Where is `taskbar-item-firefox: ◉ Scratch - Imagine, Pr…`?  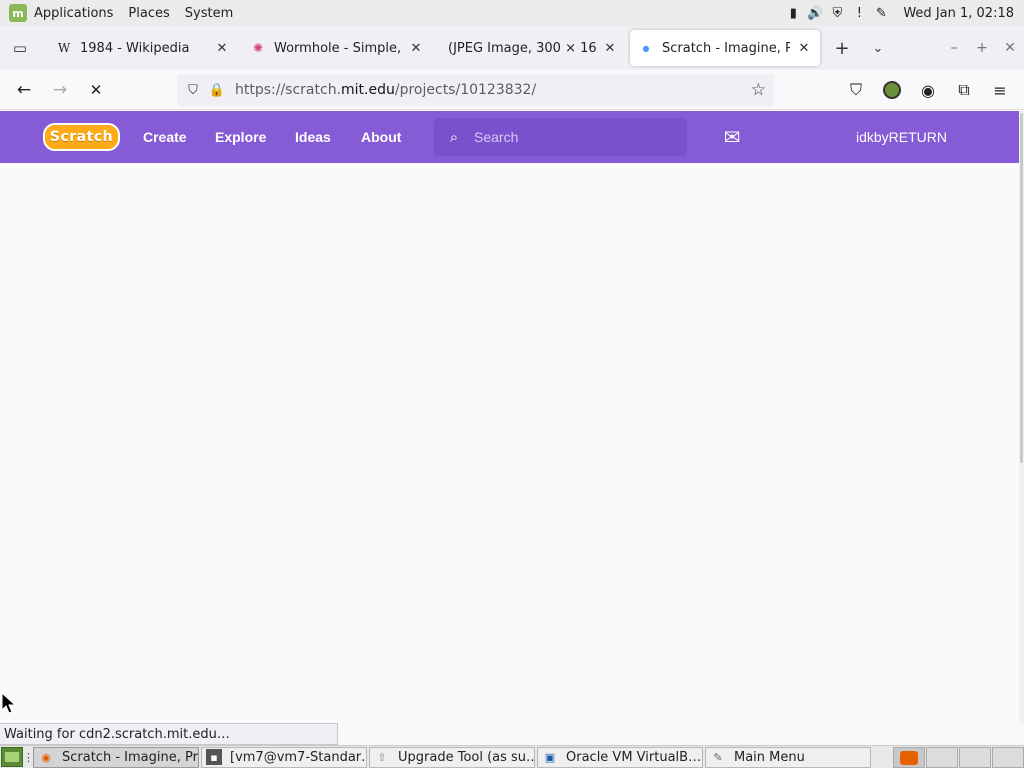 taskbar-item-firefox: ◉ Scratch - Imagine, Pr… is located at coordinates (116, 757).